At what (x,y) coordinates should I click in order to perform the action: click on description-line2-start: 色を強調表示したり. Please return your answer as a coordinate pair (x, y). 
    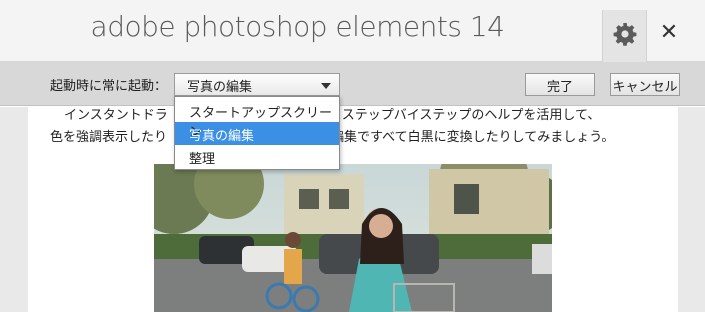
    Looking at the image, I should click on (109, 137).